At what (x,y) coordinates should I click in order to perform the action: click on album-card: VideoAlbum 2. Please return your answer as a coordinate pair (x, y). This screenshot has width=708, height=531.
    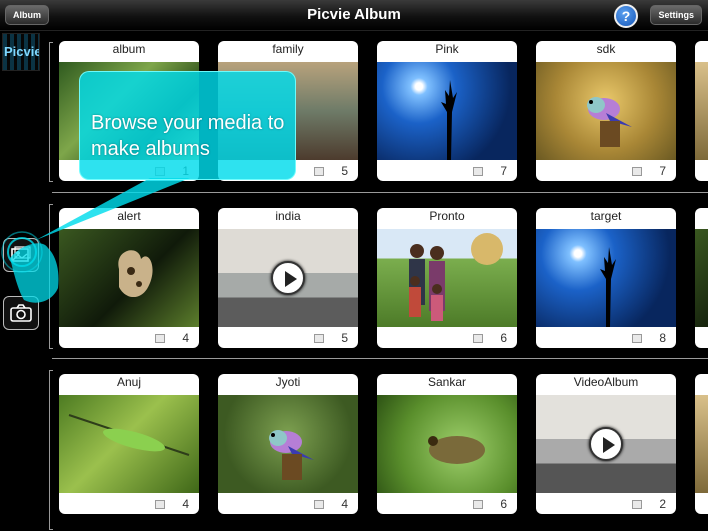
    Looking at the image, I should click on (606, 444).